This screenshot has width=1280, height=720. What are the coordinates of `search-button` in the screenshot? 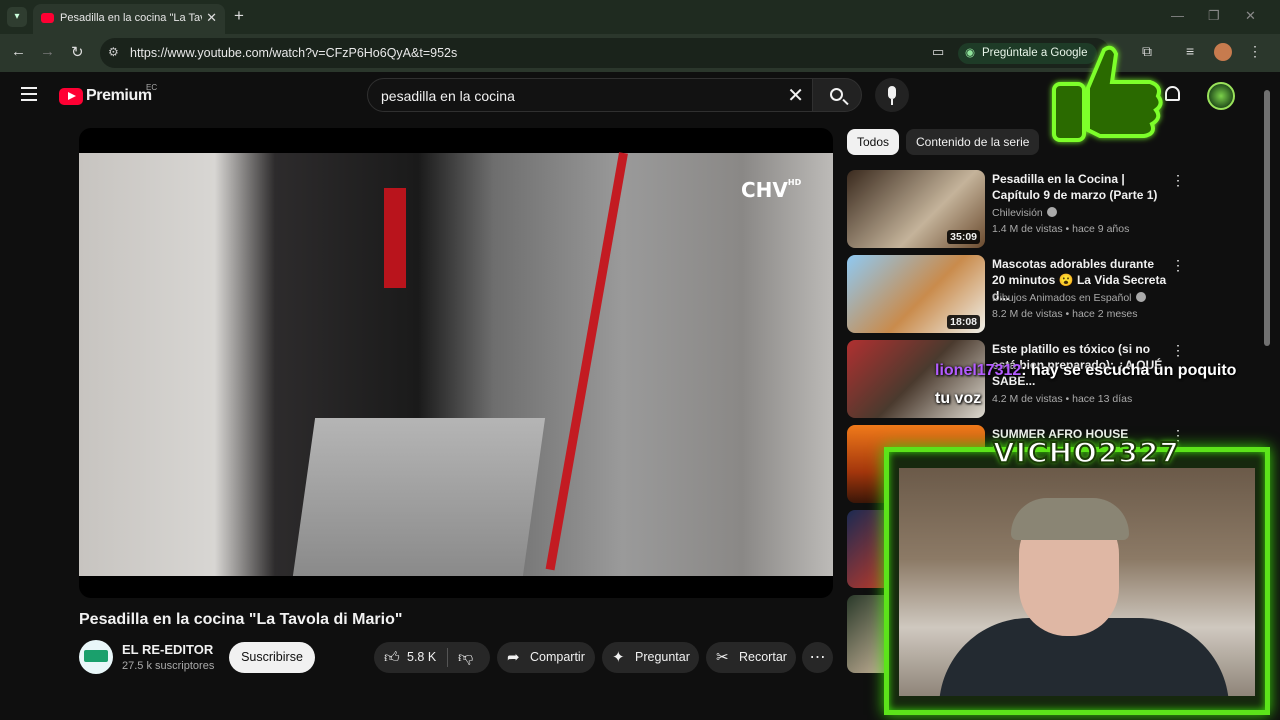 It's located at (837, 95).